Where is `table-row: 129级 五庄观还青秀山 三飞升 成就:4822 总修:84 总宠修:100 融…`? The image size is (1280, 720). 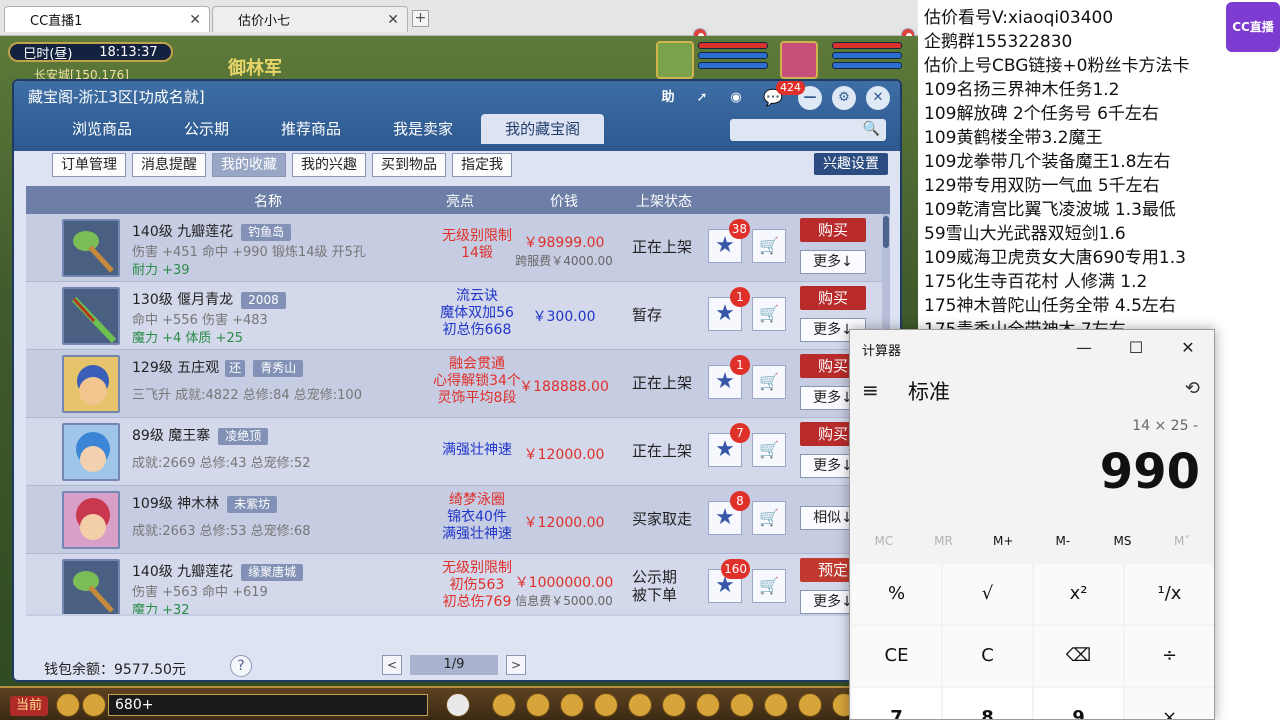 table-row: 129级 五庄观还青秀山 三飞升 成就:4822 总修:84 总宠修:100 融… is located at coordinates (454, 384).